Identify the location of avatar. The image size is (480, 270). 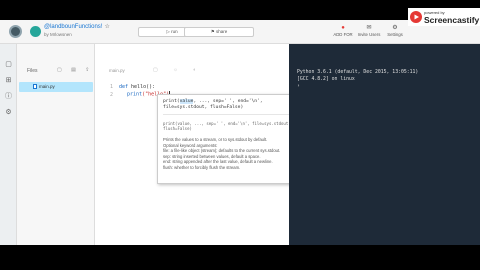
(35, 31).